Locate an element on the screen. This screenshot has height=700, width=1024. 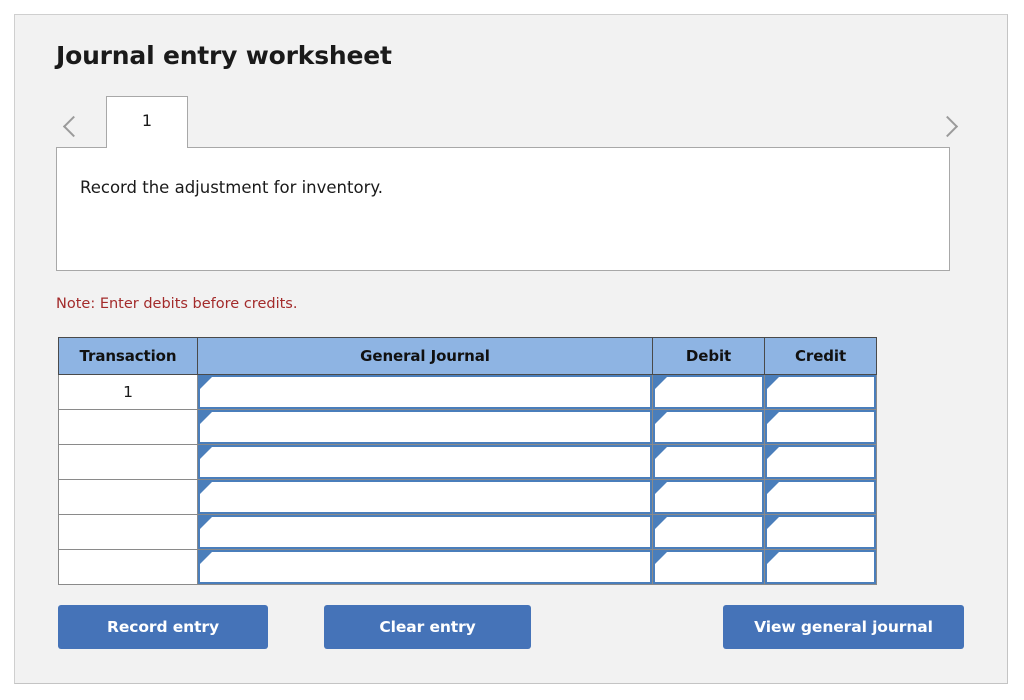
previous-tab-button is located at coordinates (71, 126).